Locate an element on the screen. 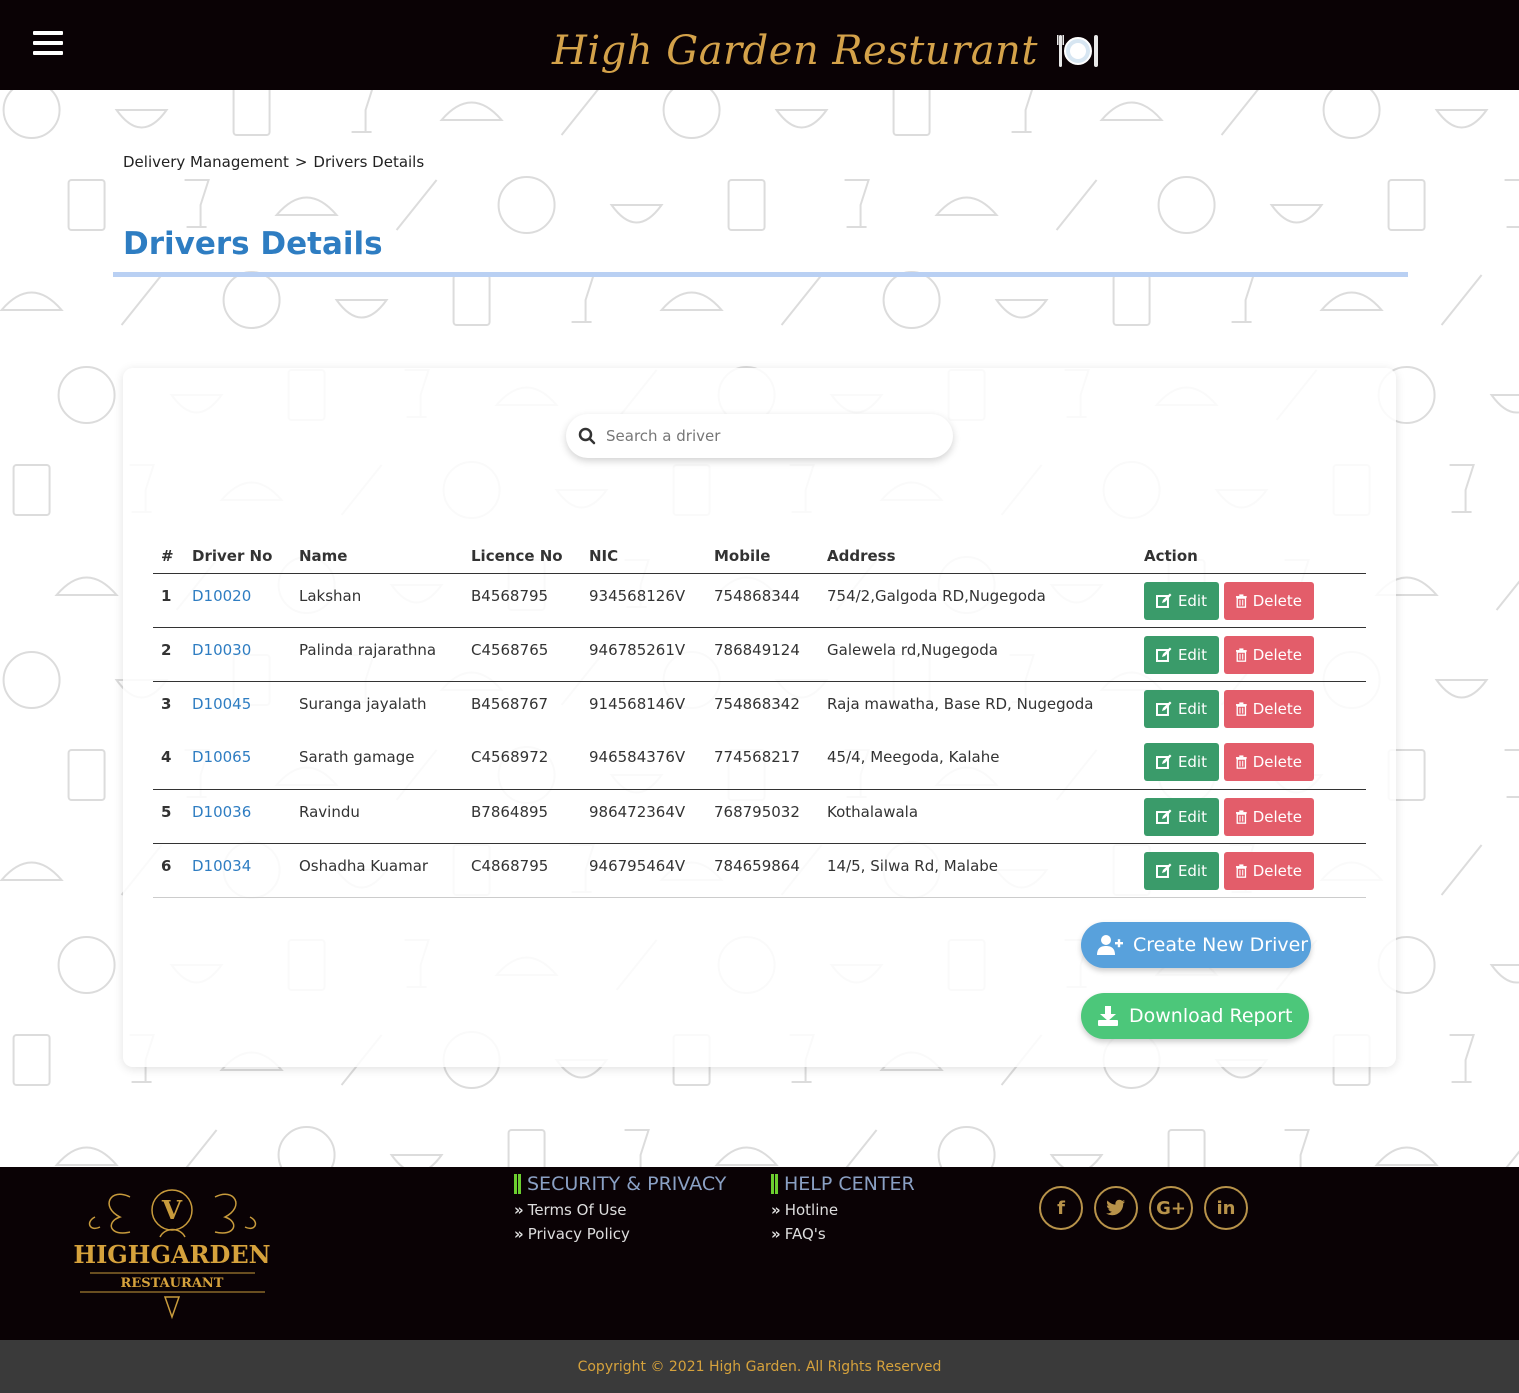 The width and height of the screenshot is (1519, 1393). licence-no-cell: C4568972 is located at coordinates (522, 762).